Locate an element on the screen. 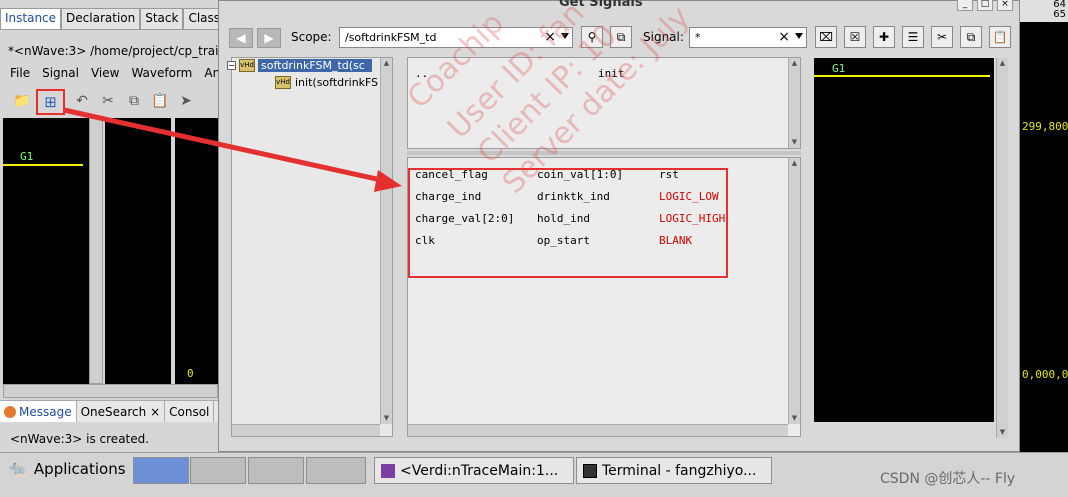  vhdl-icon: vHd is located at coordinates (283, 82).